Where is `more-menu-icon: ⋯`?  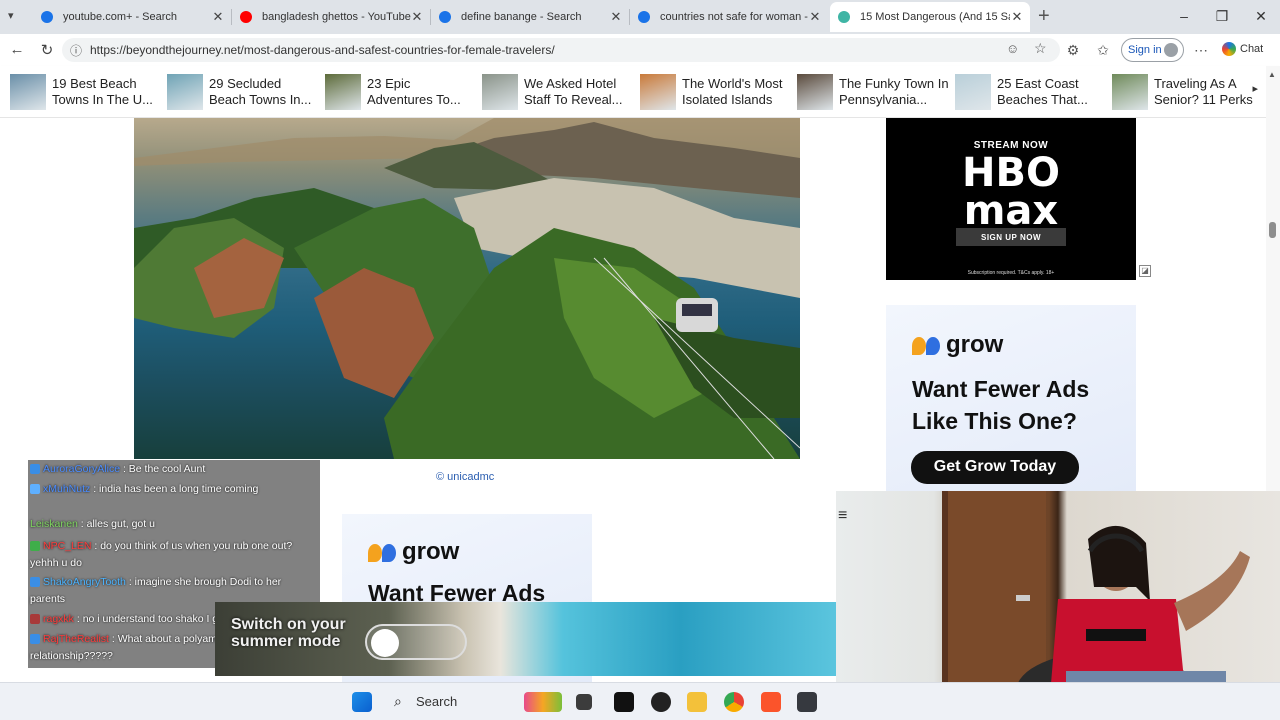 more-menu-icon: ⋯ is located at coordinates (1201, 50).